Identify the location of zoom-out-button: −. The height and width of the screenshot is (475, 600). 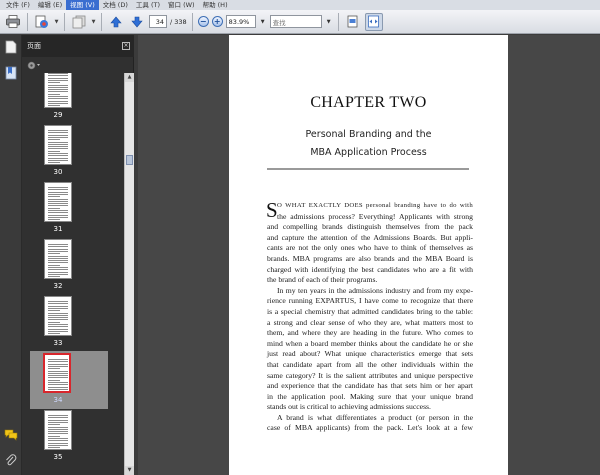
(203, 21).